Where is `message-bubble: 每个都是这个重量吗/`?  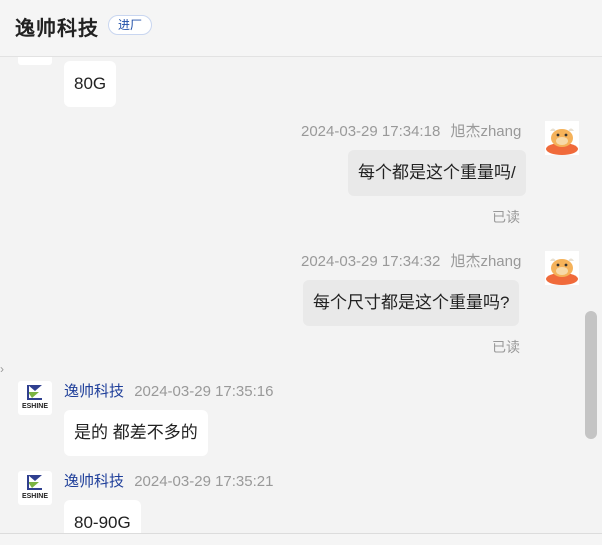 message-bubble: 每个都是这个重量吗/ is located at coordinates (437, 173).